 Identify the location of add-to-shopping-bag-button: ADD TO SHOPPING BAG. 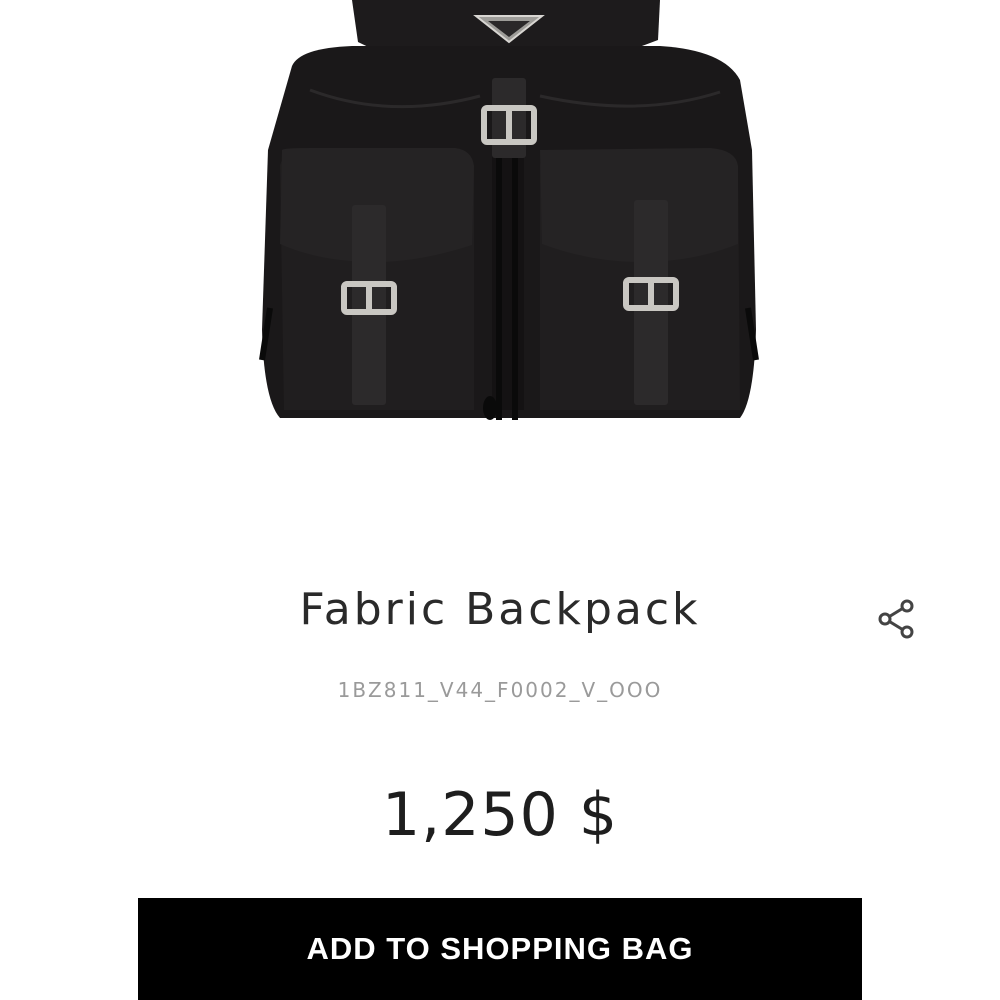
(500, 949).